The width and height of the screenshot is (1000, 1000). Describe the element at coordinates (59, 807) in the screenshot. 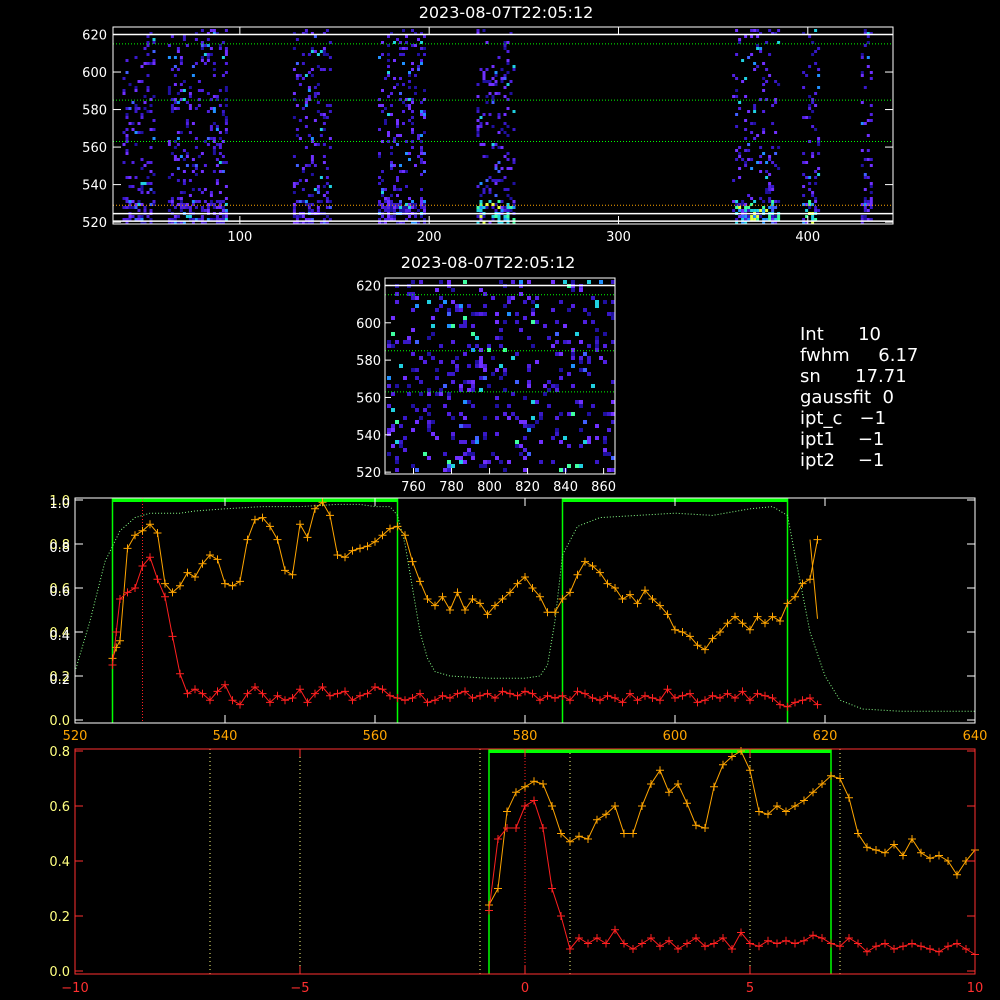

I see `offset-y-tick-label: 0.6` at that location.